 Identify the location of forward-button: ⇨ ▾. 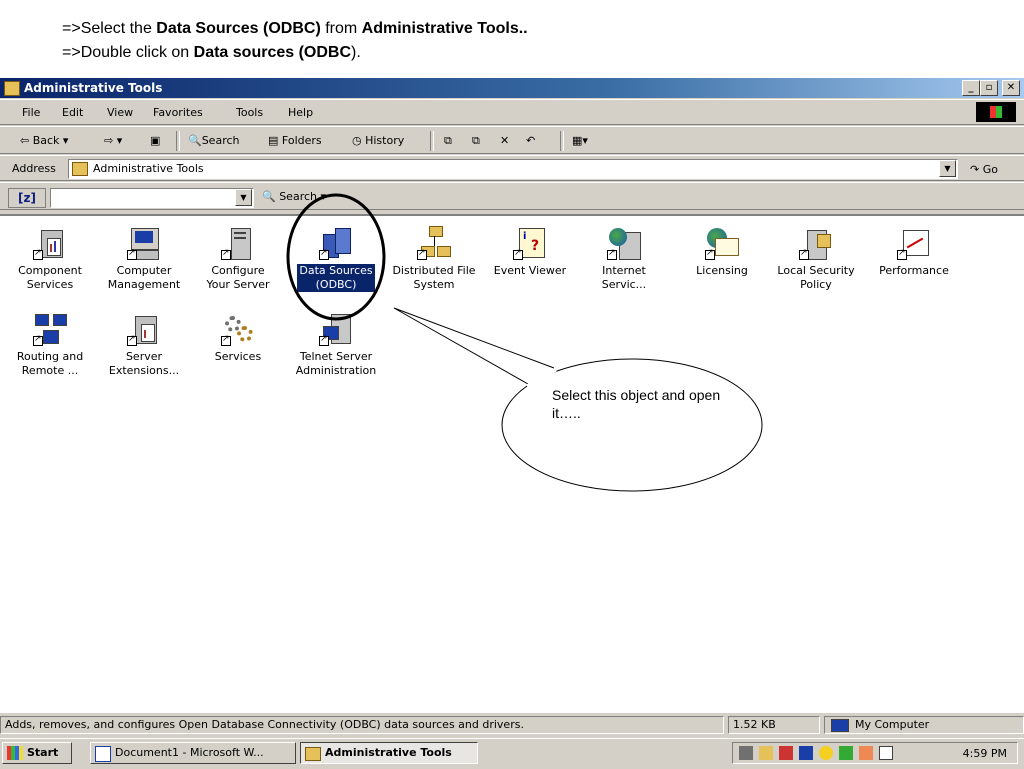
(113, 140).